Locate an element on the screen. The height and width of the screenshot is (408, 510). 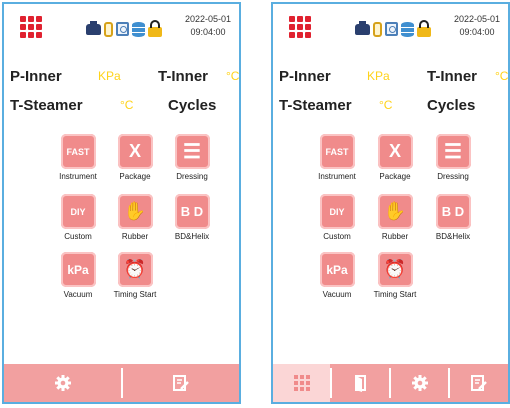
door-button is located at coordinates (360, 383).